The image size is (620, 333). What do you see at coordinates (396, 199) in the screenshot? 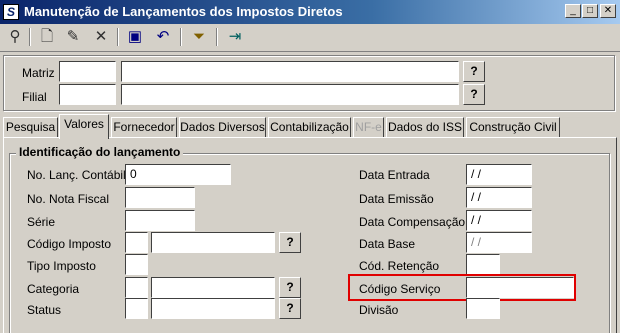
I see `data-emissao-label: Data Emissão` at bounding box center [396, 199].